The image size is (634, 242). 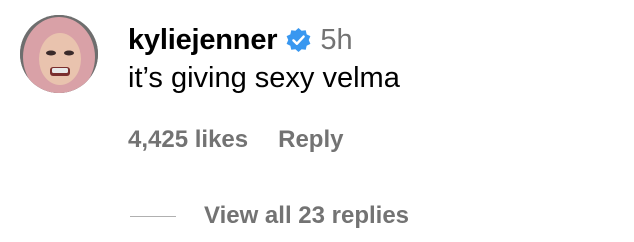 I want to click on comment-text: it’s giving sexy velma, so click(x=264, y=78).